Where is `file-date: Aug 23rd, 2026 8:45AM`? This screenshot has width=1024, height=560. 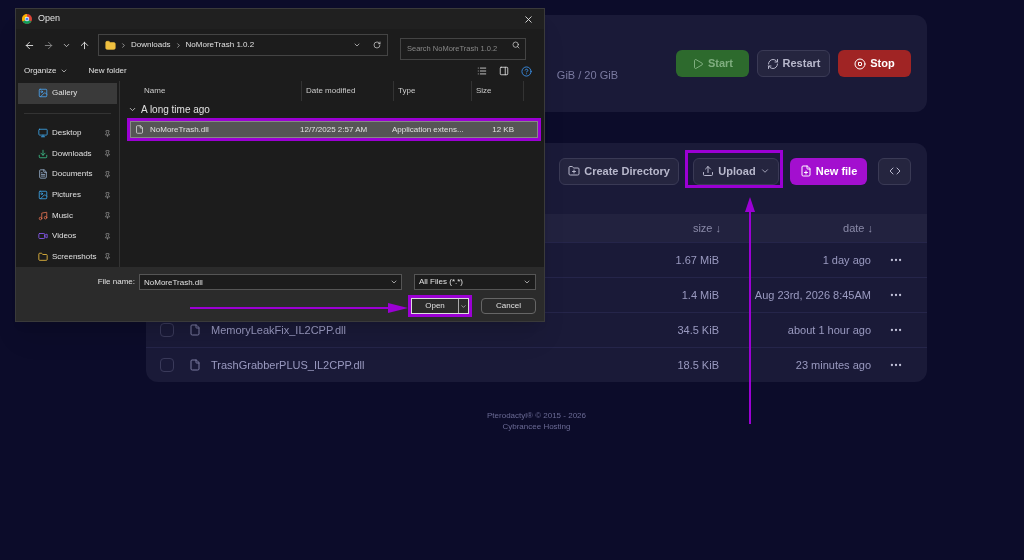 file-date: Aug 23rd, 2026 8:45AM is located at coordinates (812, 295).